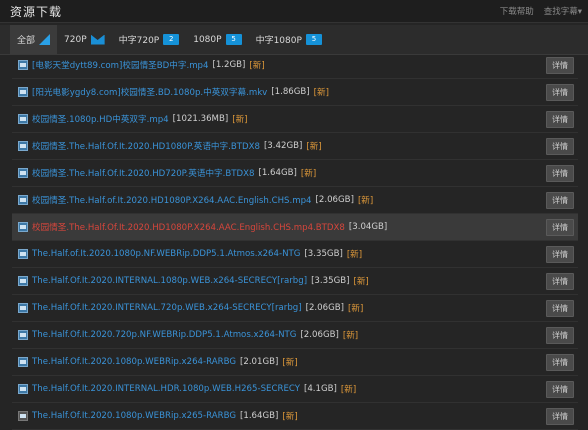  I want to click on find-subtitles-link: 查找字幕▾, so click(563, 11).